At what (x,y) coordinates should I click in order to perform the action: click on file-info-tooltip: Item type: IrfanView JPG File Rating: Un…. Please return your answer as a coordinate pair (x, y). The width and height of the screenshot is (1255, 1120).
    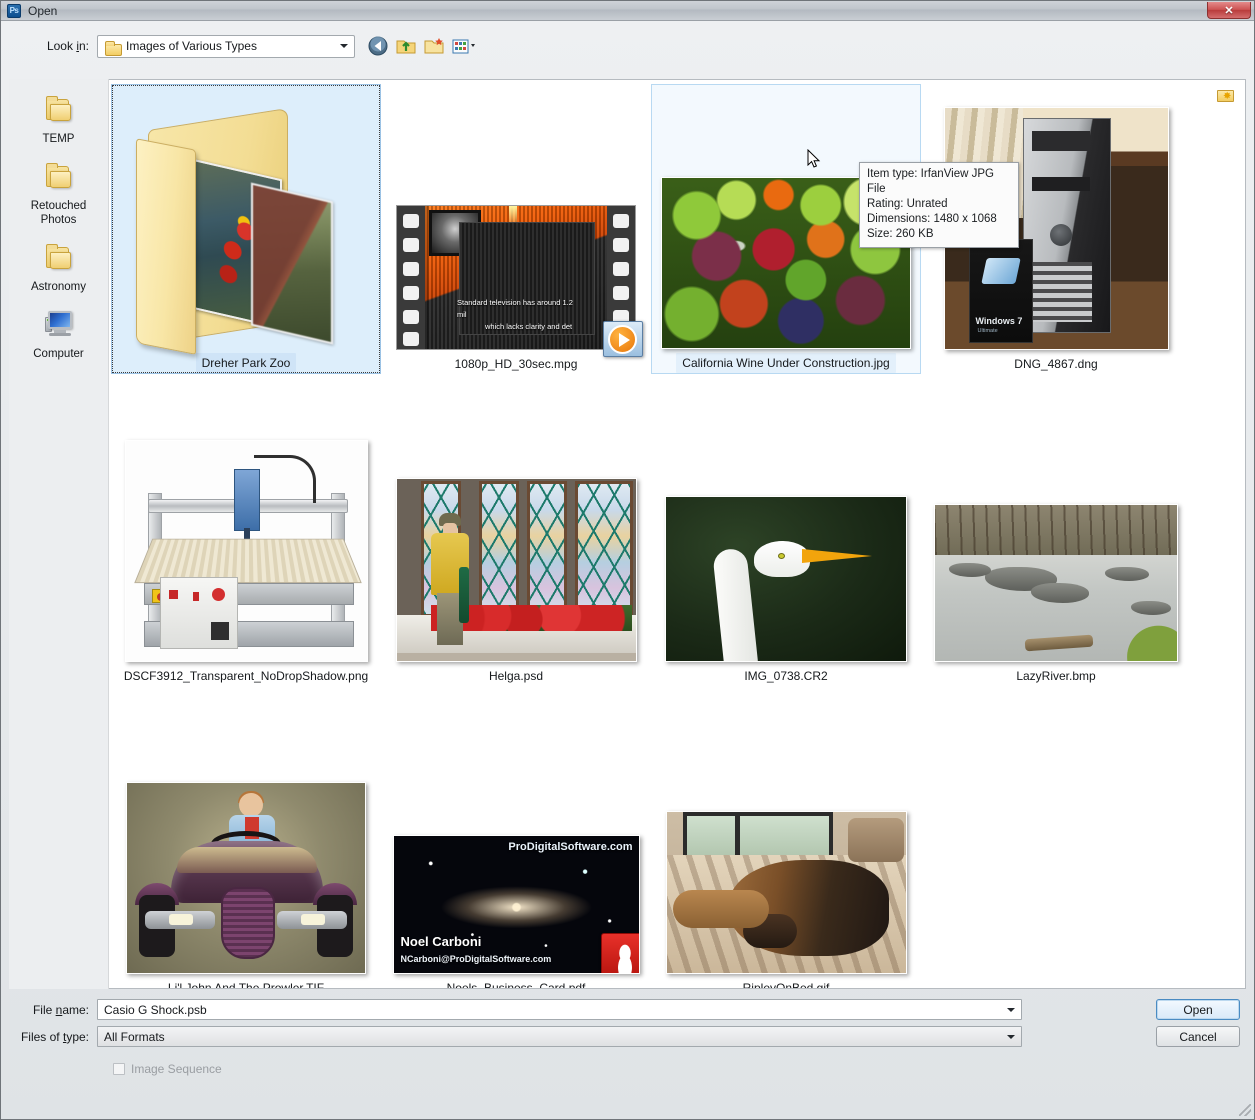
    Looking at the image, I should click on (939, 205).